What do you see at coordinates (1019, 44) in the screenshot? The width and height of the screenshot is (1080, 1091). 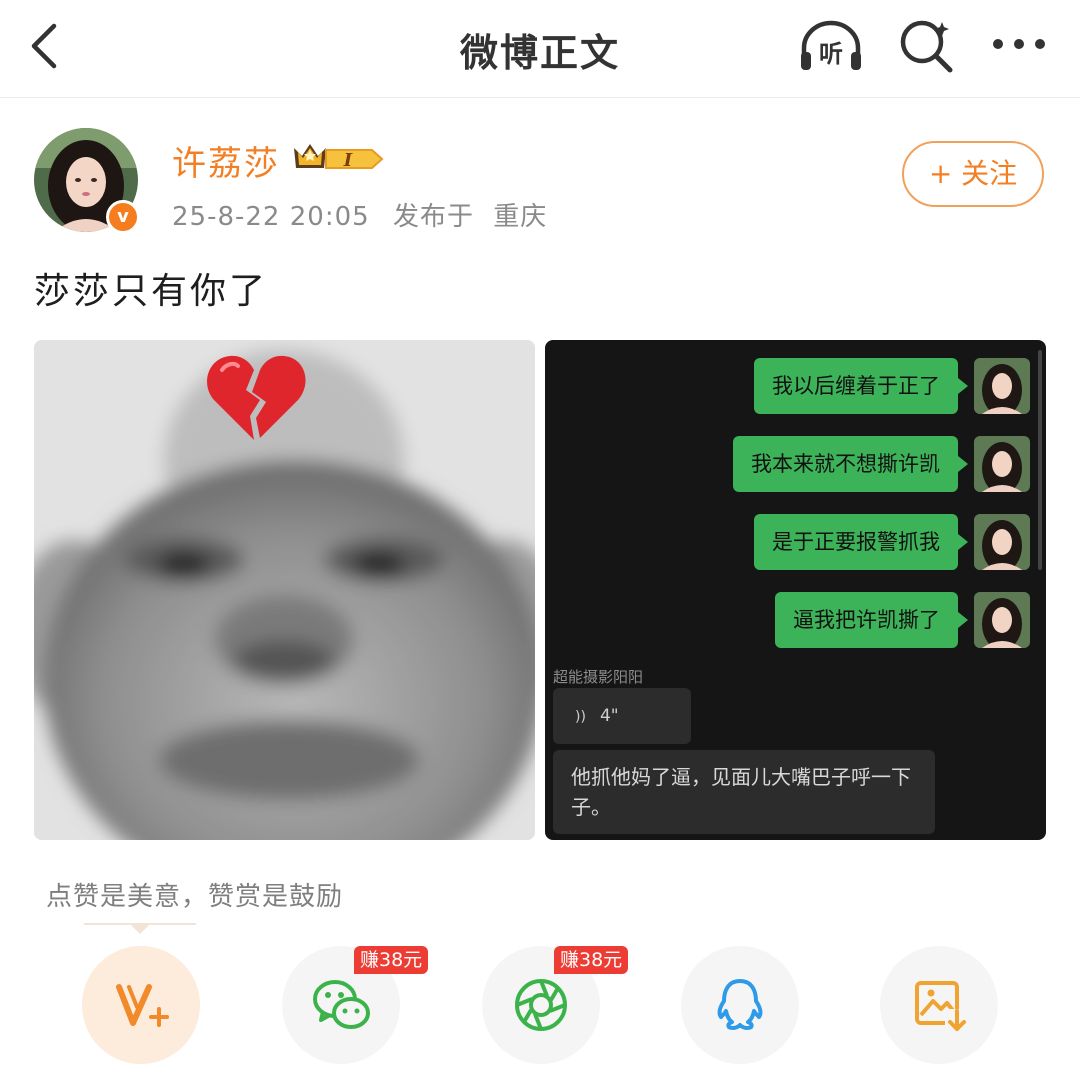 I see `more-dots-icon` at bounding box center [1019, 44].